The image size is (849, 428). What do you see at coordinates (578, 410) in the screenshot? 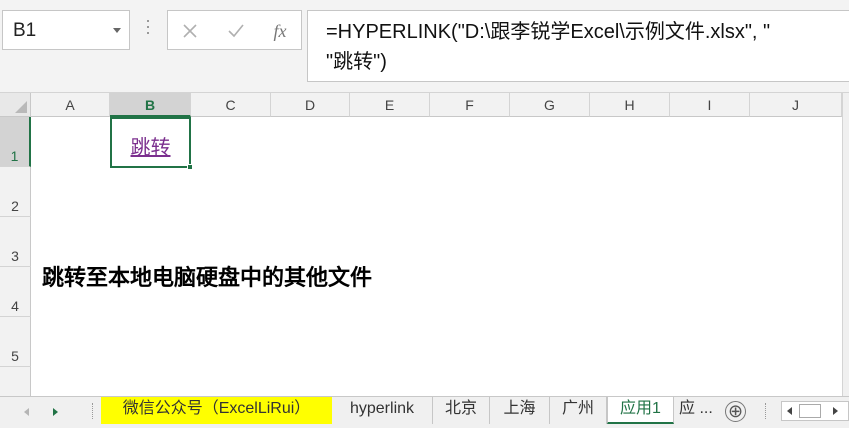
I see `tab-guangzhou: 广州` at bounding box center [578, 410].